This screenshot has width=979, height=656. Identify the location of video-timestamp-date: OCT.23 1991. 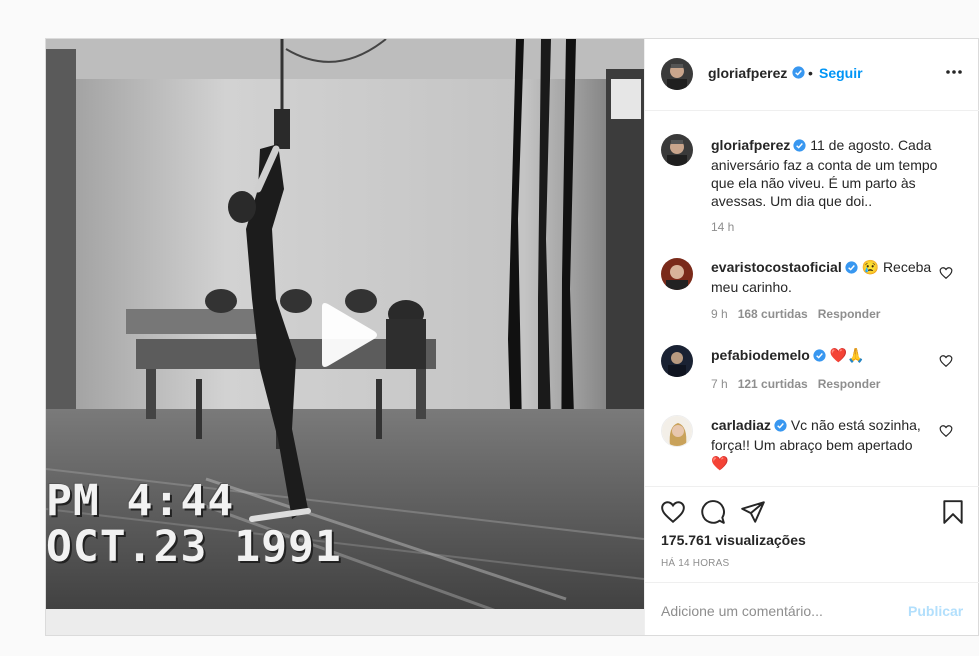
(194, 547).